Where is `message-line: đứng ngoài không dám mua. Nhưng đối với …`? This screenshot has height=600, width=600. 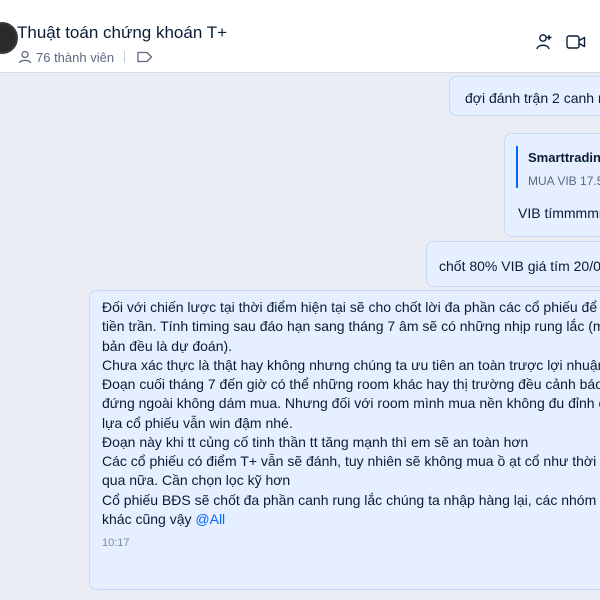
message-line: đứng ngoài không dám mua. Nhưng đối với … is located at coordinates (351, 403).